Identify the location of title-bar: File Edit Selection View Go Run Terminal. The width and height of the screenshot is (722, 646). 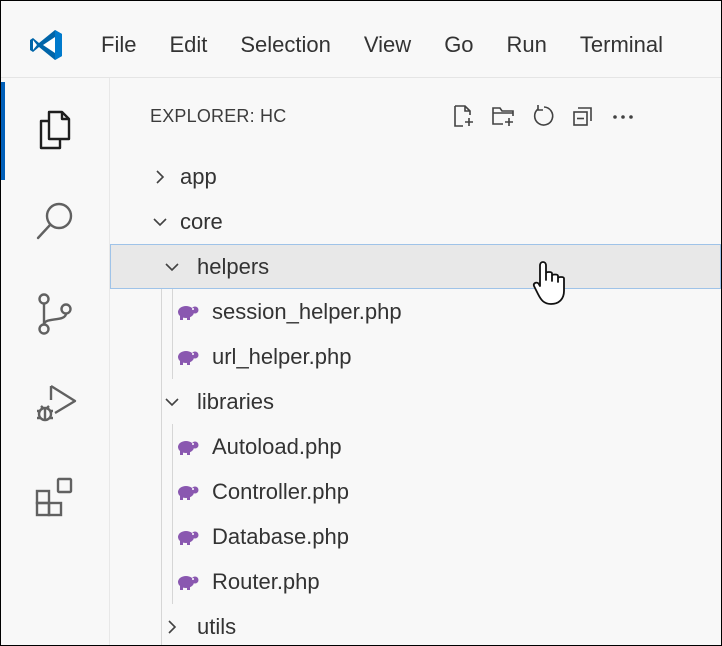
(361, 39).